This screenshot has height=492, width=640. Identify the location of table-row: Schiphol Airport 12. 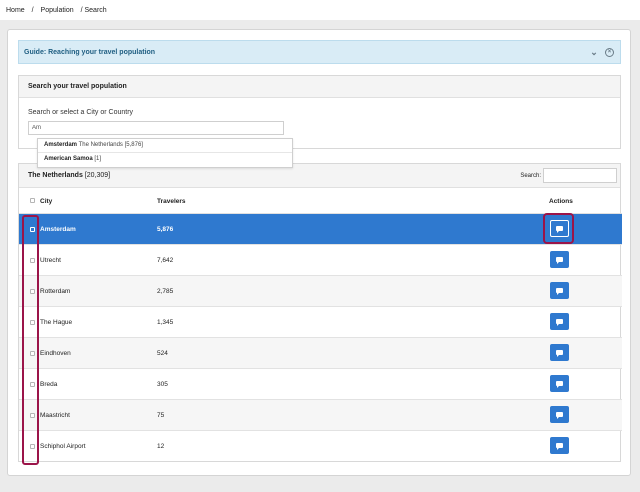
(320, 446).